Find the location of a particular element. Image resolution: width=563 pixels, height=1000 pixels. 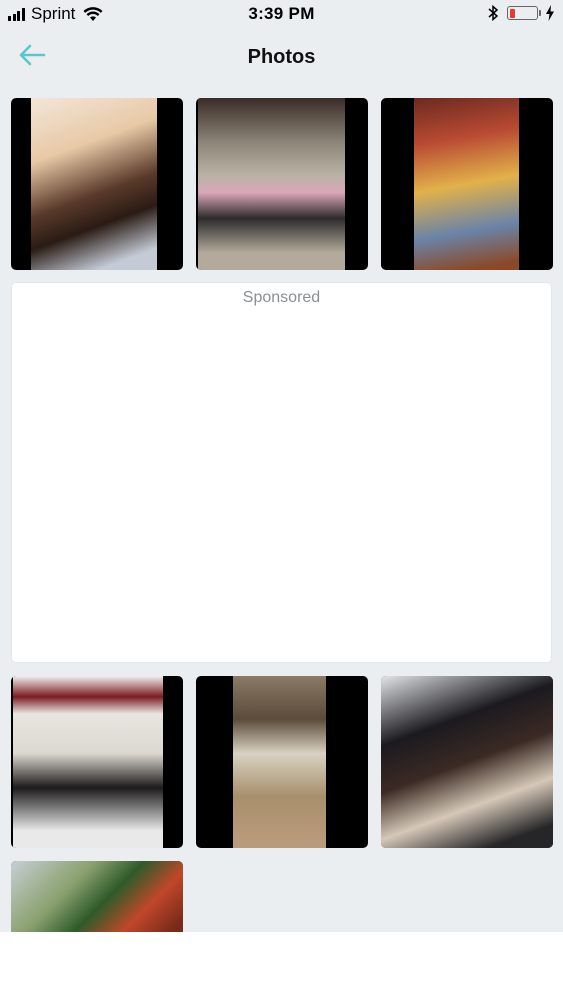

battery-icon is located at coordinates (522, 13).